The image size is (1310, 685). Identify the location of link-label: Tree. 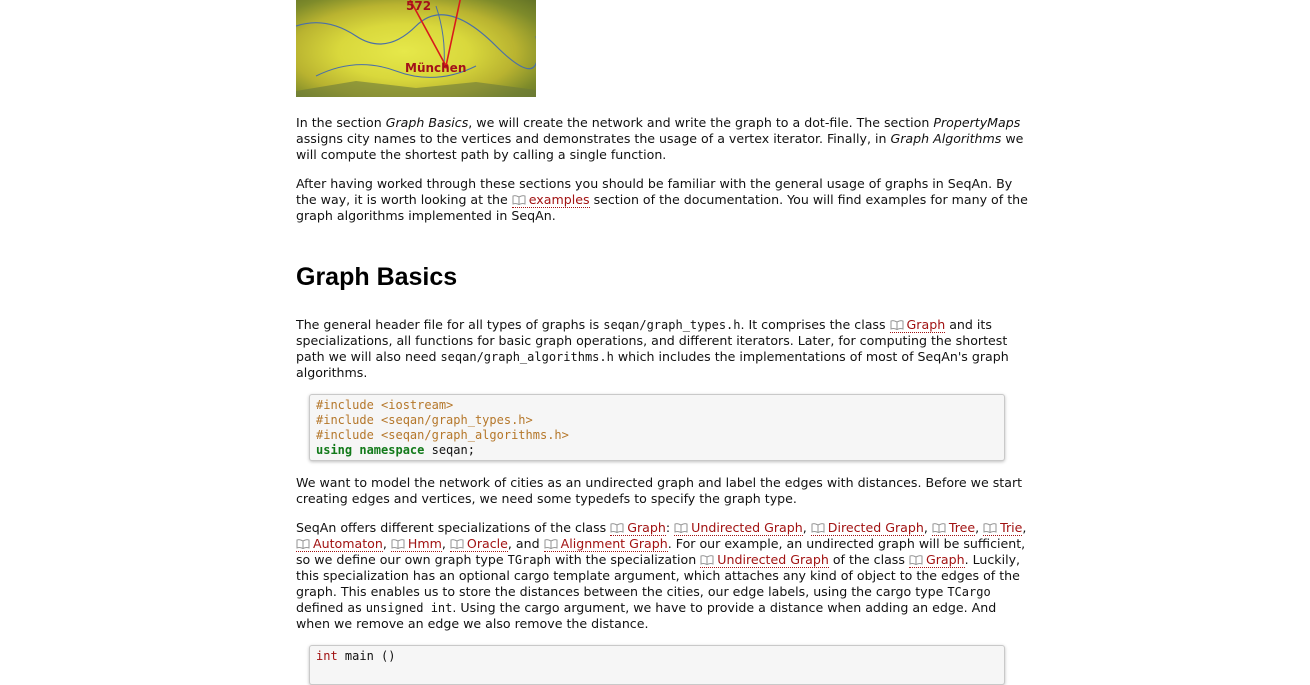
(962, 527).